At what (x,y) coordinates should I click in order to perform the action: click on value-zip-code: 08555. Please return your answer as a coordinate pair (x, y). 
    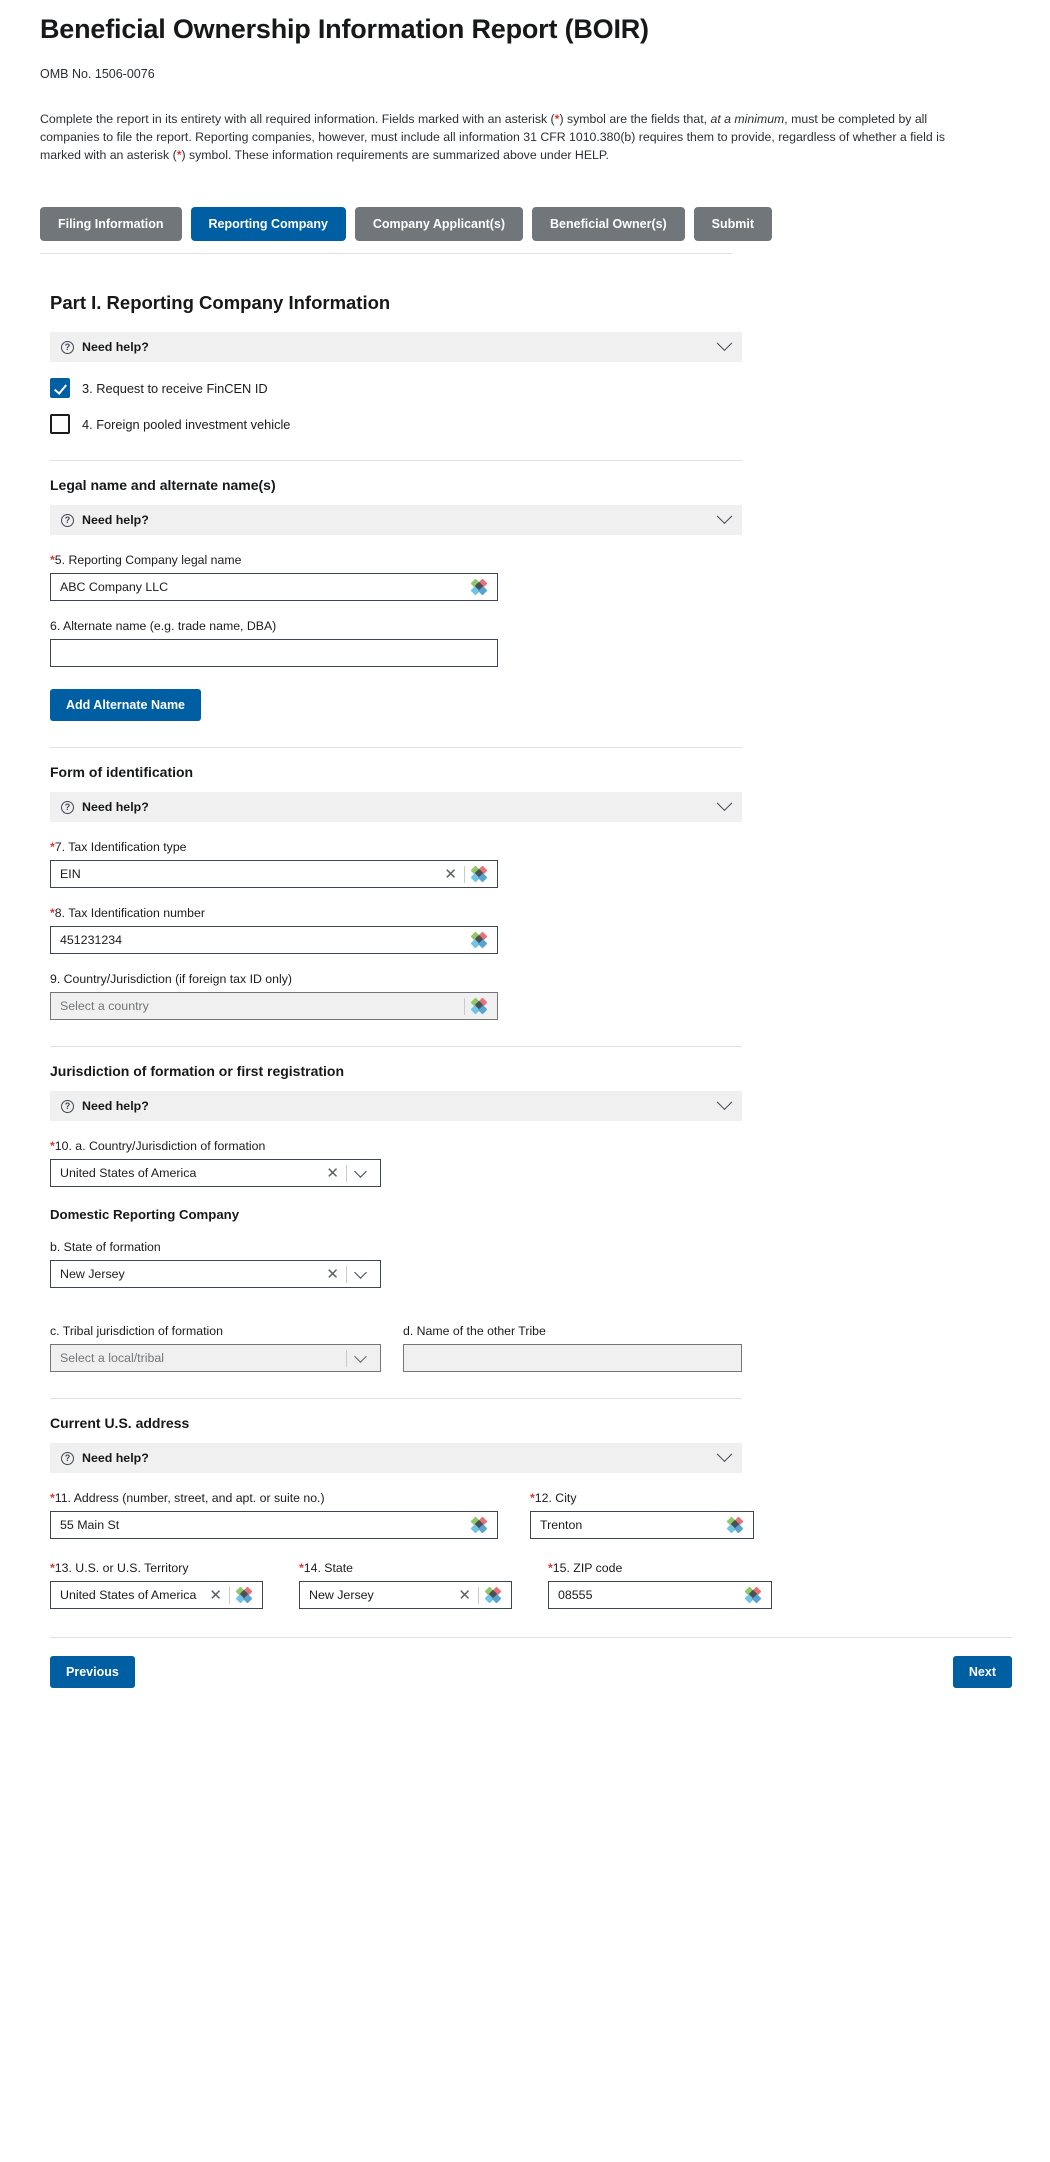
    Looking at the image, I should click on (575, 1595).